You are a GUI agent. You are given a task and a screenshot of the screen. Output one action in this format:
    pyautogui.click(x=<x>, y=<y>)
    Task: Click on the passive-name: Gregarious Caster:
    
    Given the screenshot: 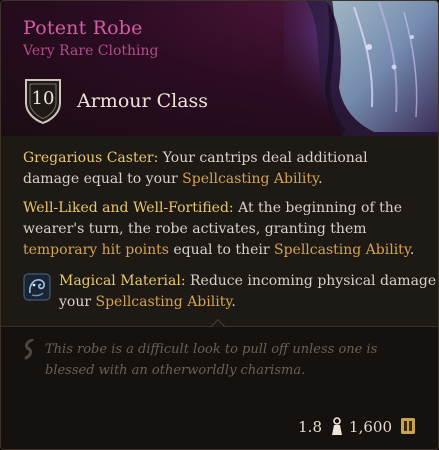 What is the action you would take?
    pyautogui.click(x=91, y=158)
    